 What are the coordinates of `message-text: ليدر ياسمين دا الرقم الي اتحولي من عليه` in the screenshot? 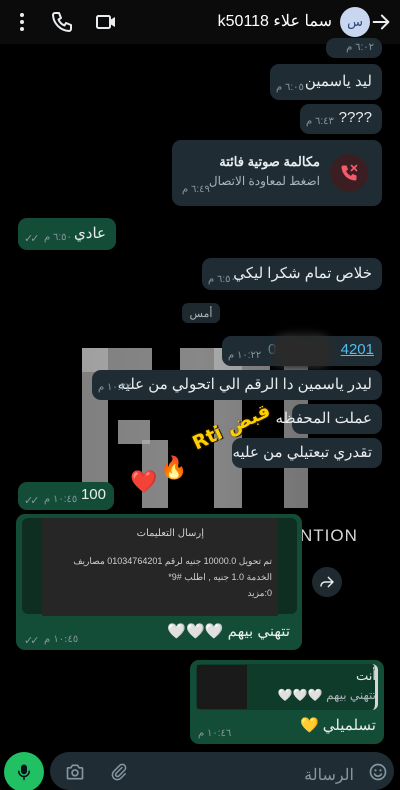 It's located at (244, 384).